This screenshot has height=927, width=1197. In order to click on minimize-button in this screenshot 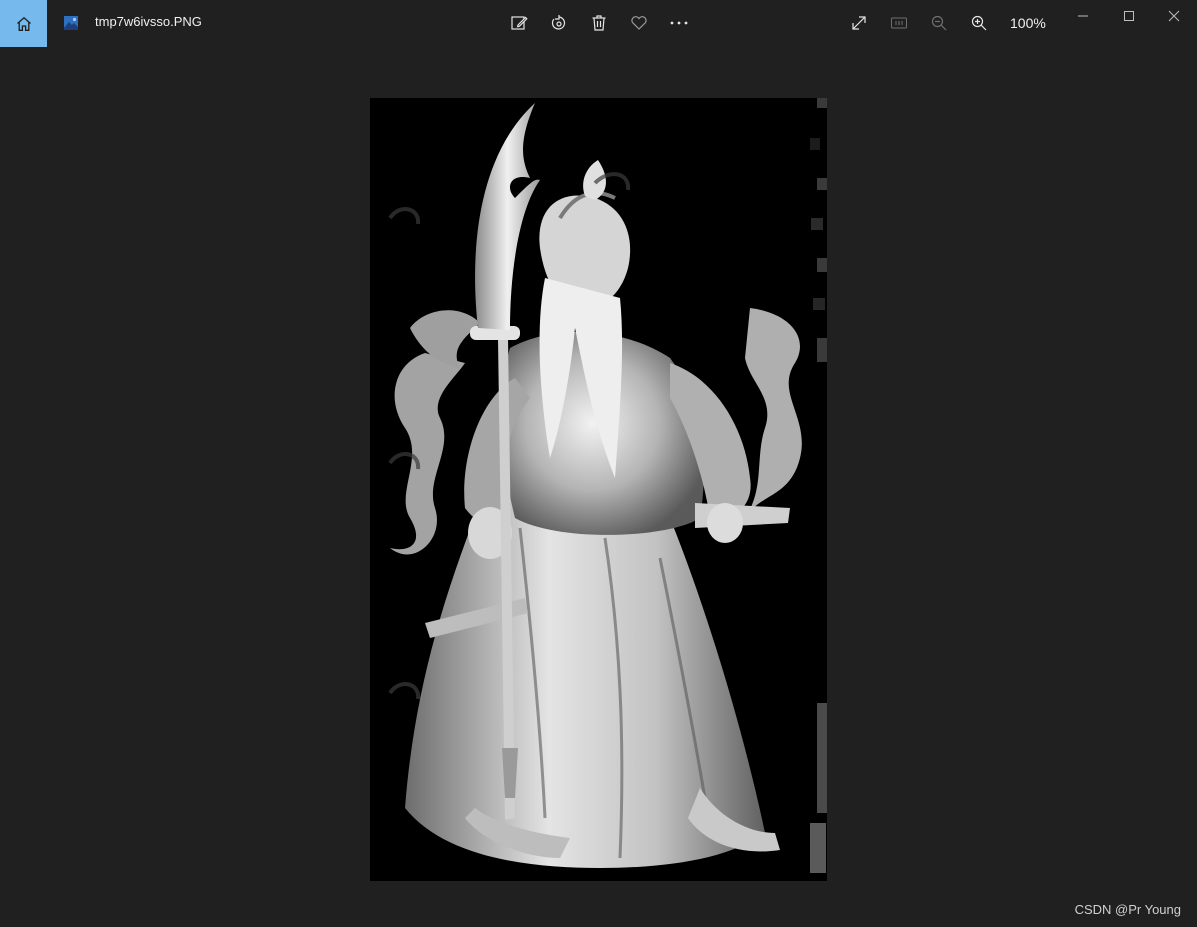, I will do `click(1083, 16)`.